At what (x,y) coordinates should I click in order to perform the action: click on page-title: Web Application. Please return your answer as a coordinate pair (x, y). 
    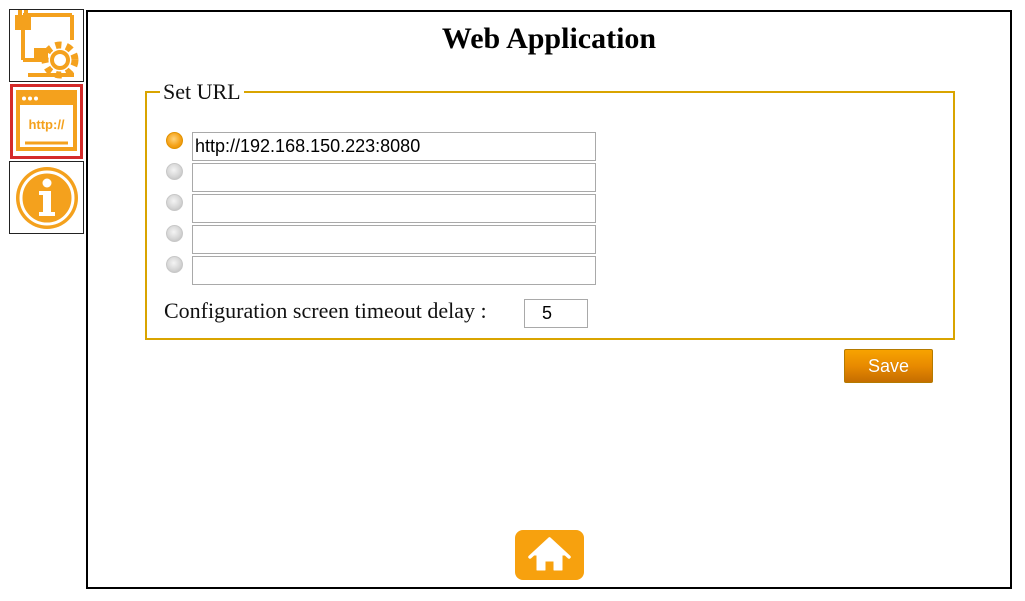
    Looking at the image, I should click on (549, 38).